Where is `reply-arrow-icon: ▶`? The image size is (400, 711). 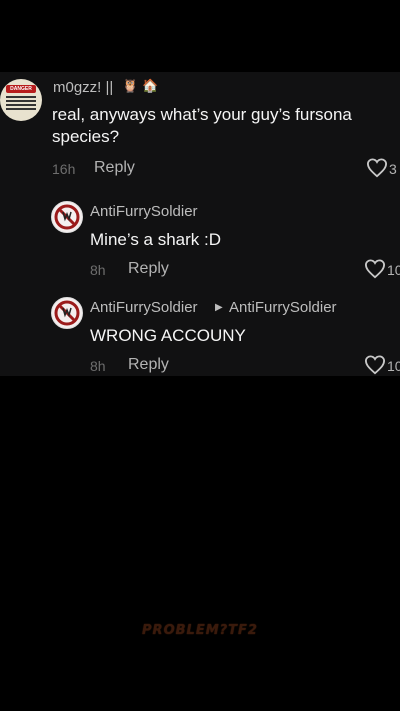 reply-arrow-icon: ▶ is located at coordinates (219, 307).